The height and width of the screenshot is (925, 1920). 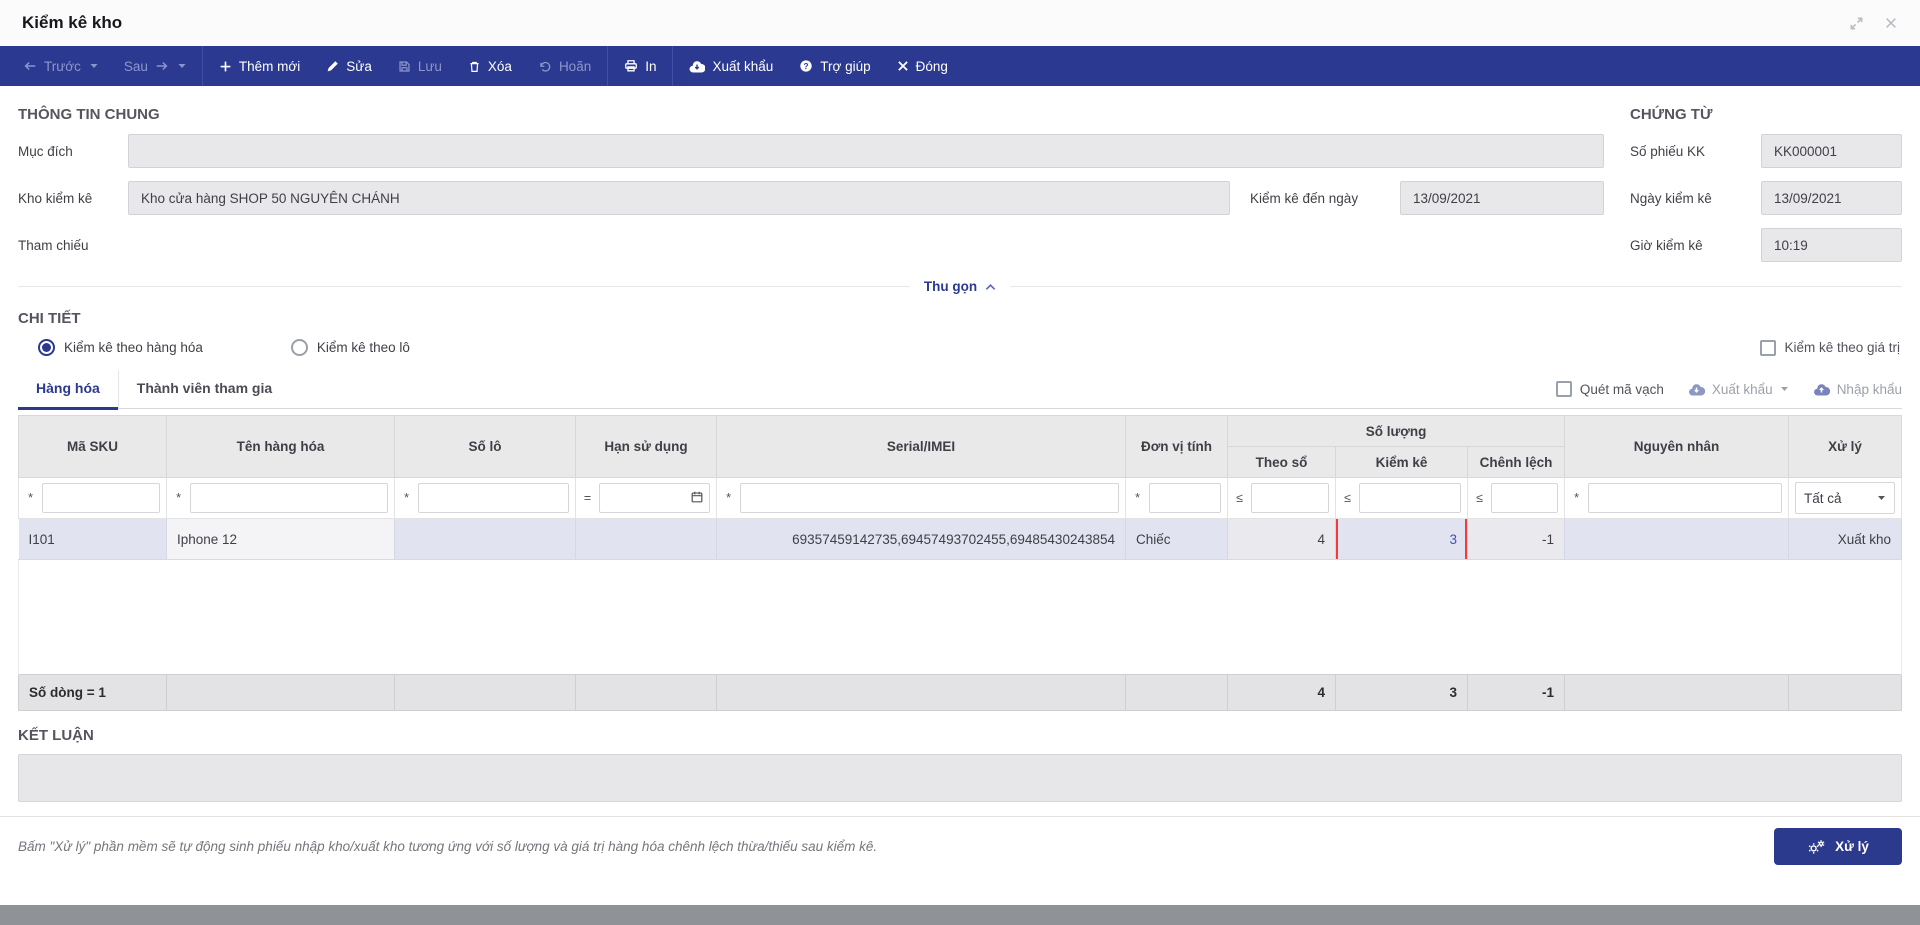 What do you see at coordinates (1816, 846) in the screenshot?
I see `gears-icon` at bounding box center [1816, 846].